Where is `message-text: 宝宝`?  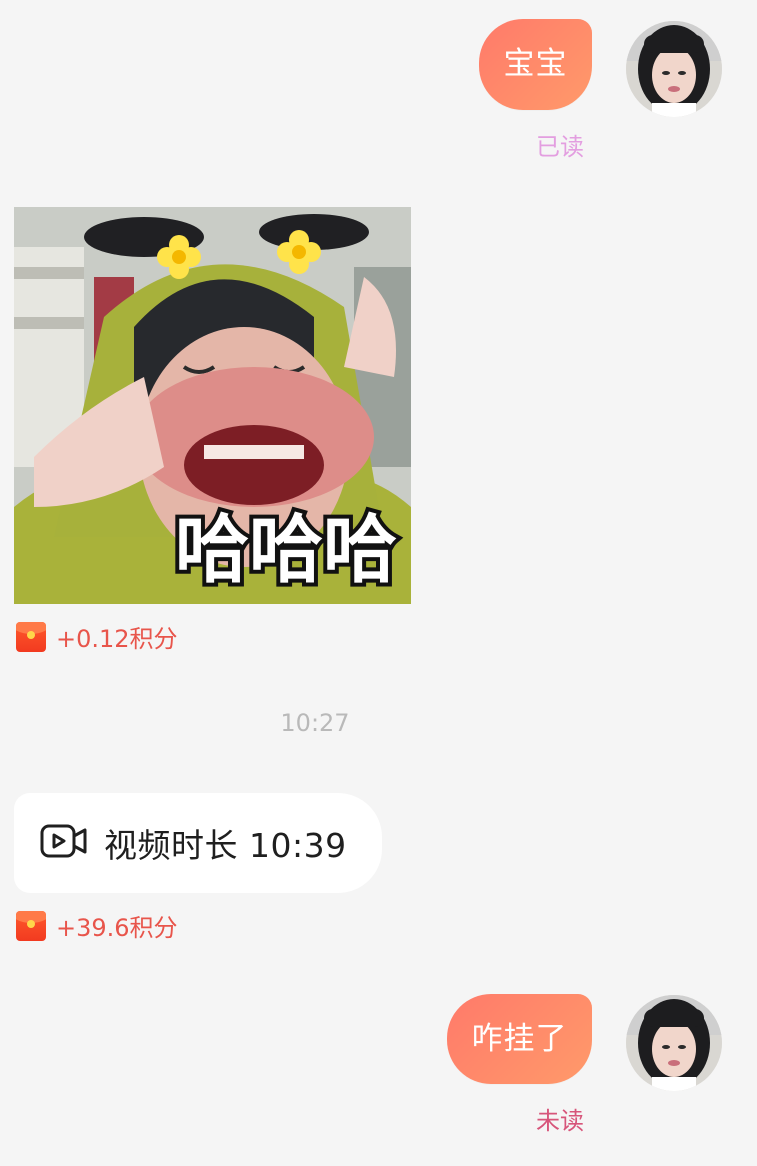
message-text: 宝宝 is located at coordinates (535, 64).